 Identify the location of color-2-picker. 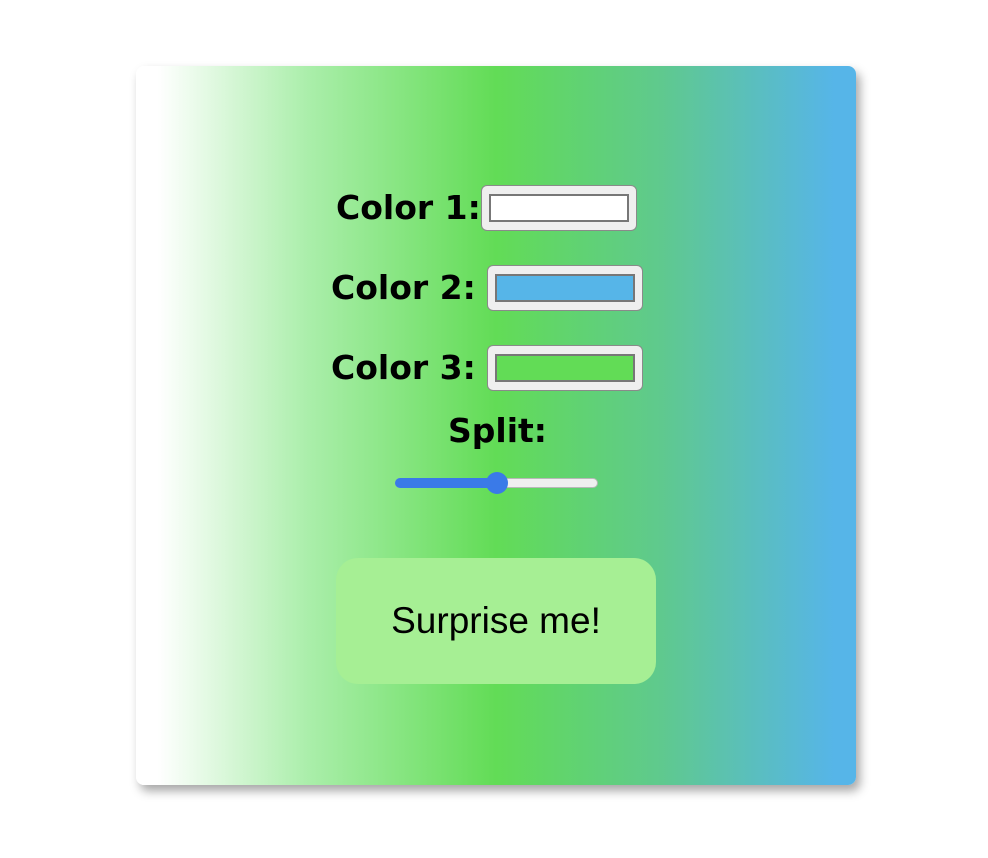
(565, 288).